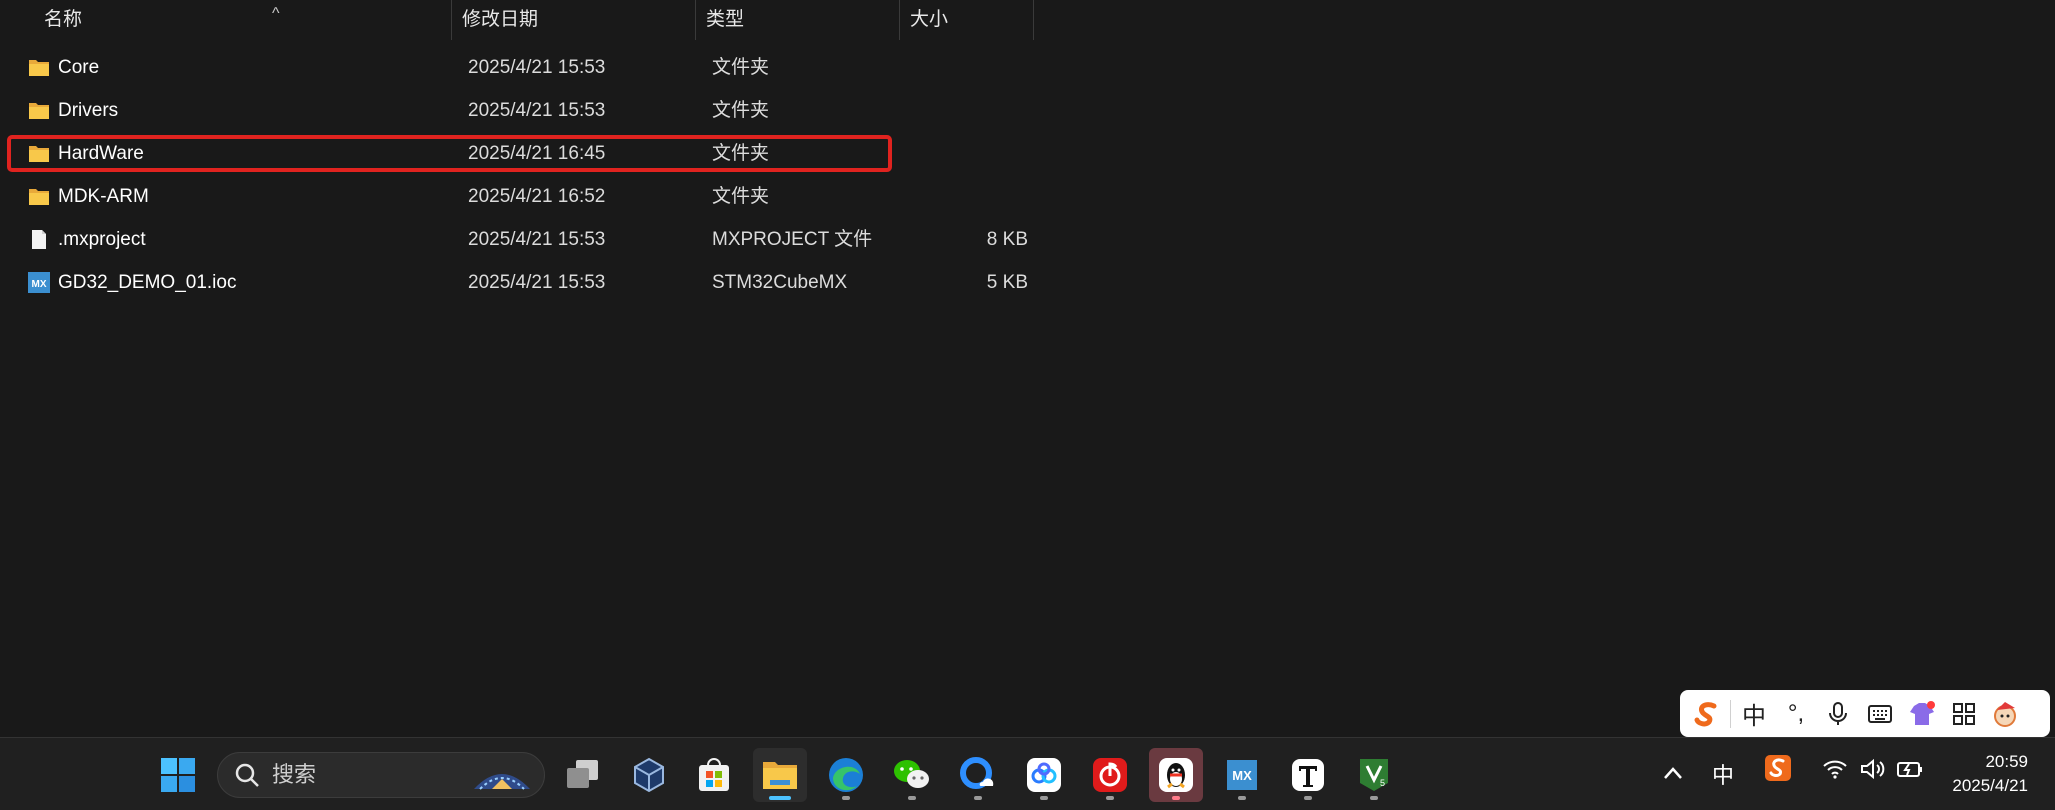 Image resolution: width=2055 pixels, height=810 pixels. Describe the element at coordinates (63, 19) in the screenshot. I see `column-name-label: 名称` at that location.